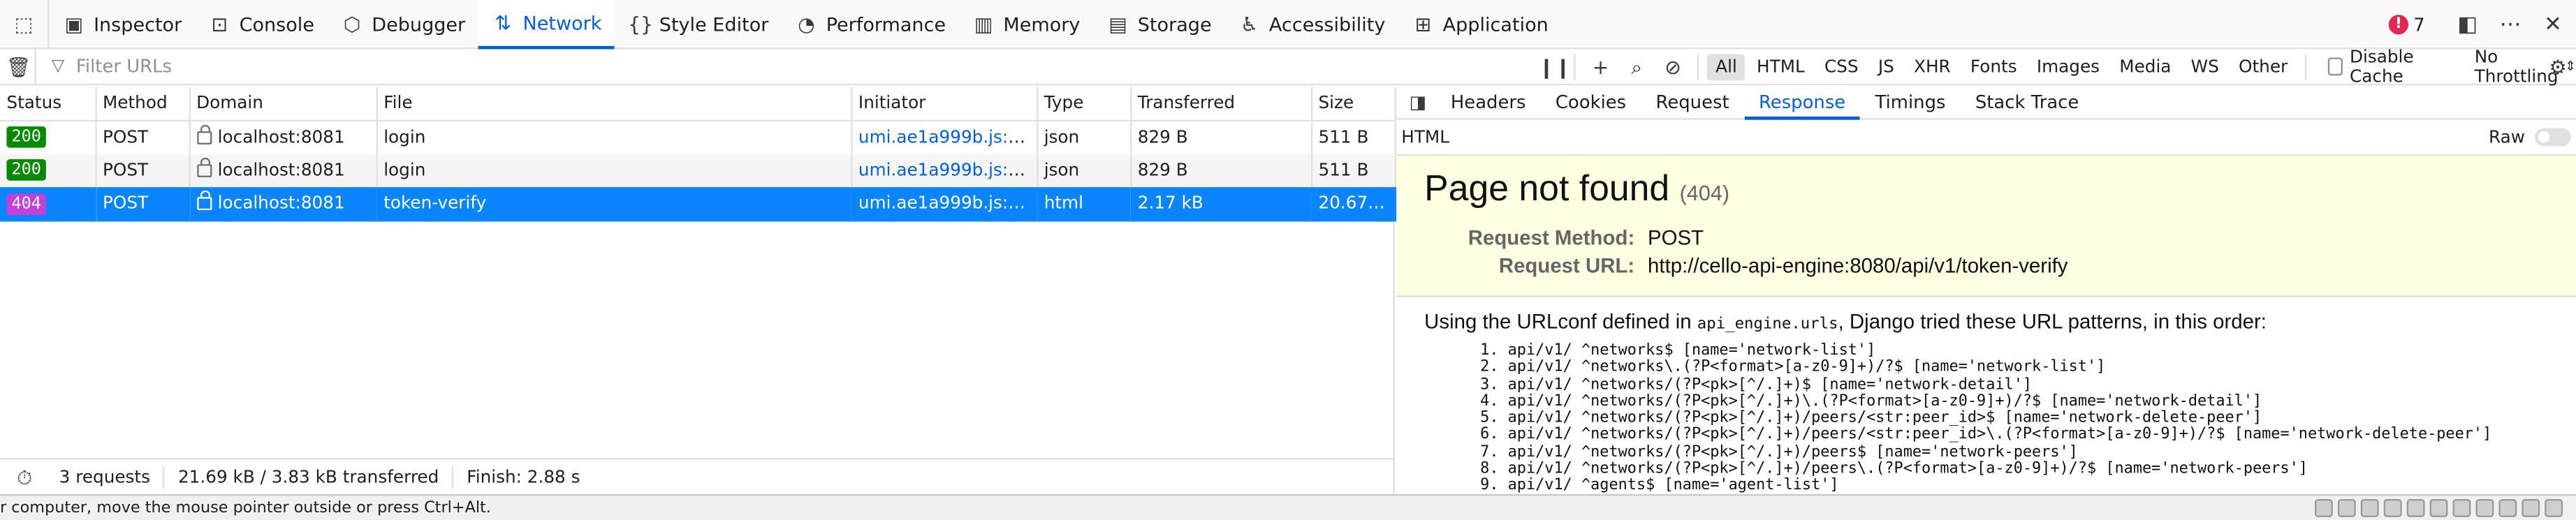 This screenshot has height=520, width=2576. I want to click on toggle-sidebar-icon: ◨, so click(1417, 102).